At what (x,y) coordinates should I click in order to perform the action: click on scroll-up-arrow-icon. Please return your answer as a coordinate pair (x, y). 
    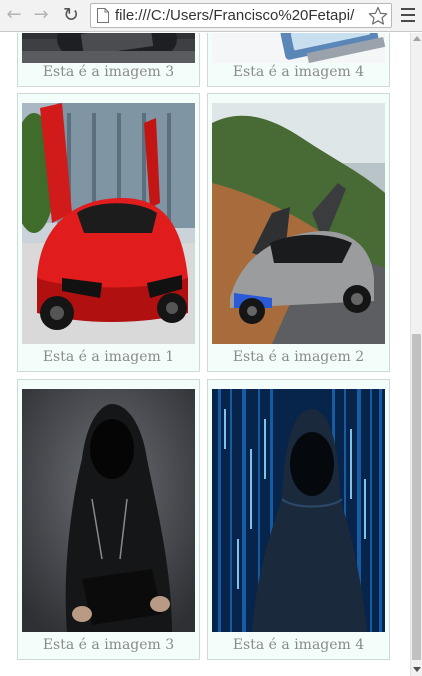
    Looking at the image, I should click on (417, 38).